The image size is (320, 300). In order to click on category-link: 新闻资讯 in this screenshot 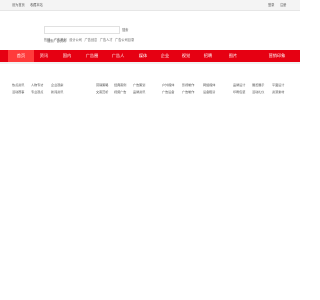, I will do `click(57, 91)`.